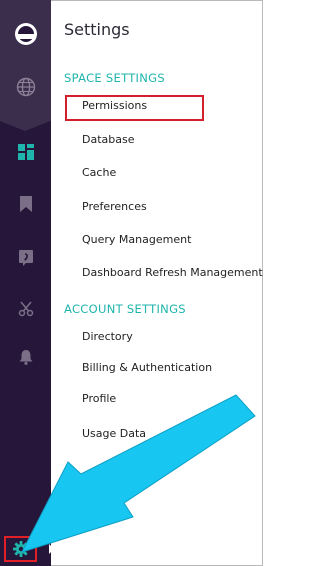 This screenshot has width=320, height=566. Describe the element at coordinates (108, 139) in the screenshot. I see `menu-item-database: Database` at that location.